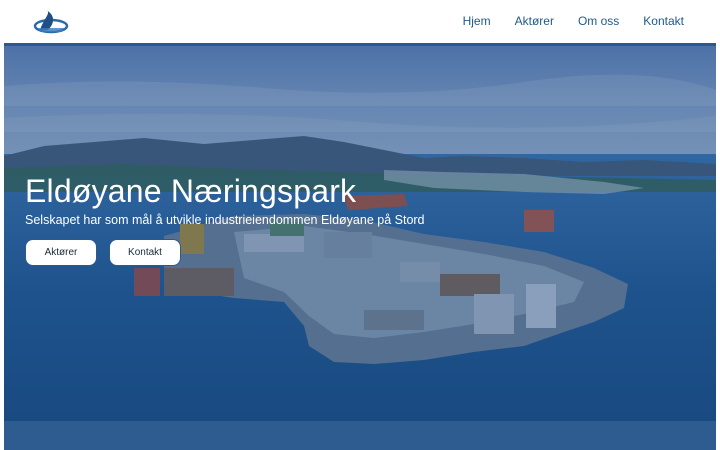  I want to click on hero-title: Eldøyane Næringspark, so click(191, 191).